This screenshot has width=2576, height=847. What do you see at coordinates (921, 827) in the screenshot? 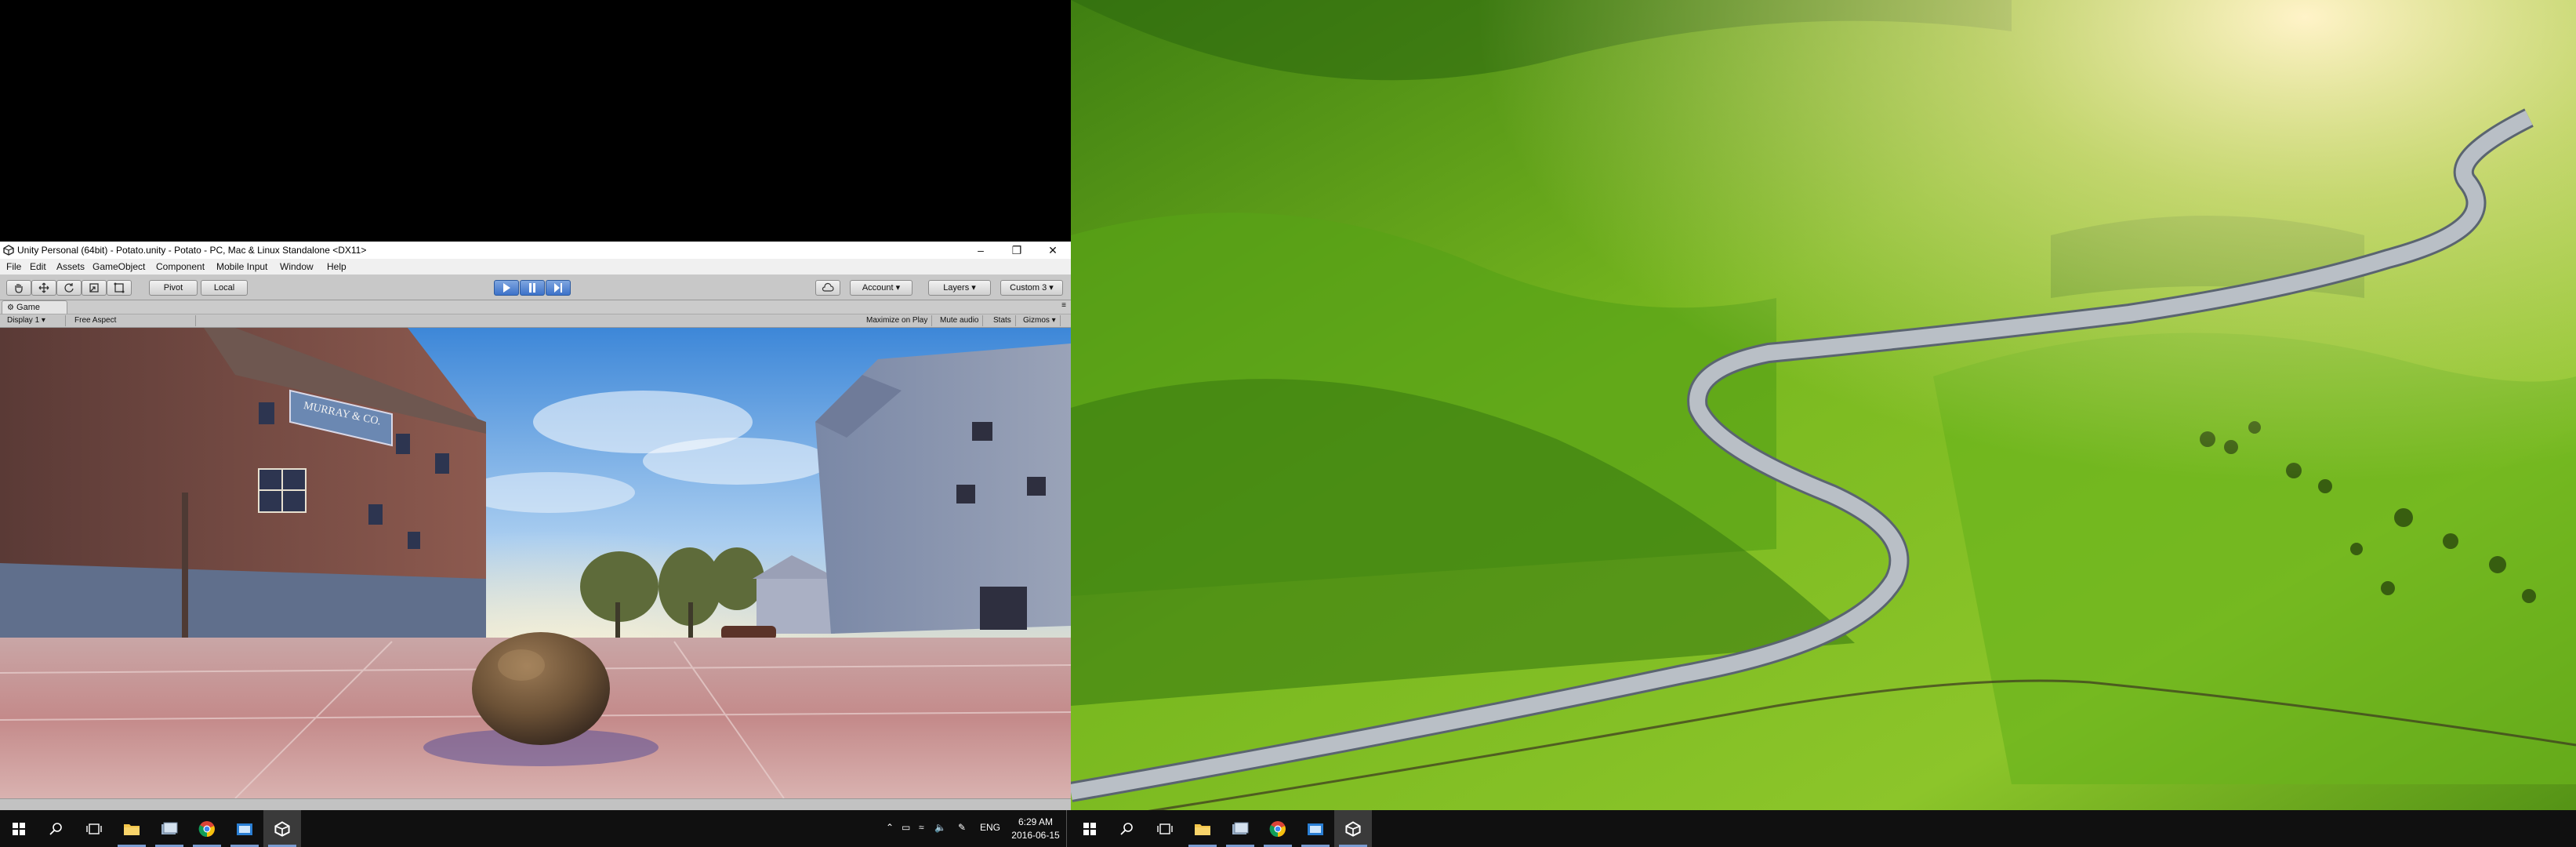
I see `wifi-icon: ≈` at bounding box center [921, 827].